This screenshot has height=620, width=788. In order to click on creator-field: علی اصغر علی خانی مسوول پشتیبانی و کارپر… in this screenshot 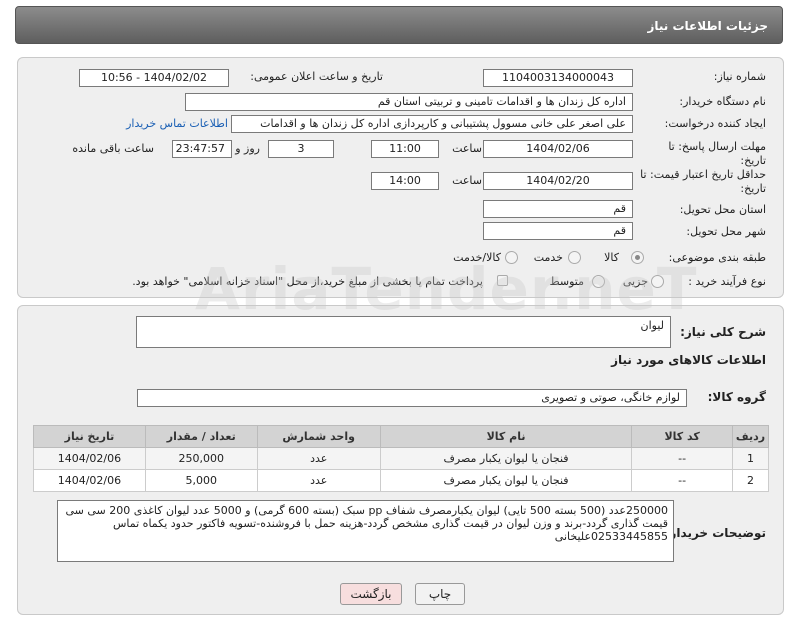, I will do `click(432, 124)`.